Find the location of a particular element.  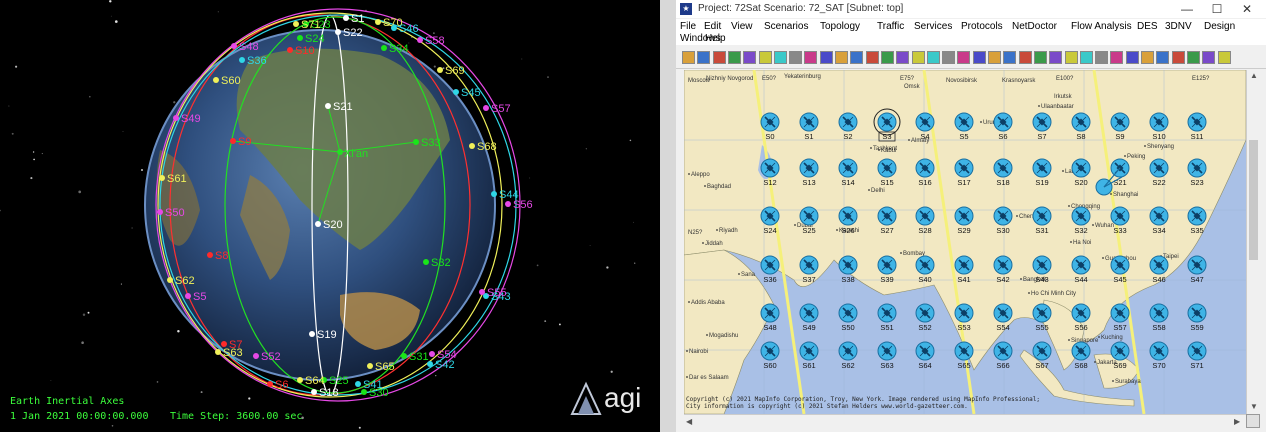

node-s37: S37 is located at coordinates (809, 269).